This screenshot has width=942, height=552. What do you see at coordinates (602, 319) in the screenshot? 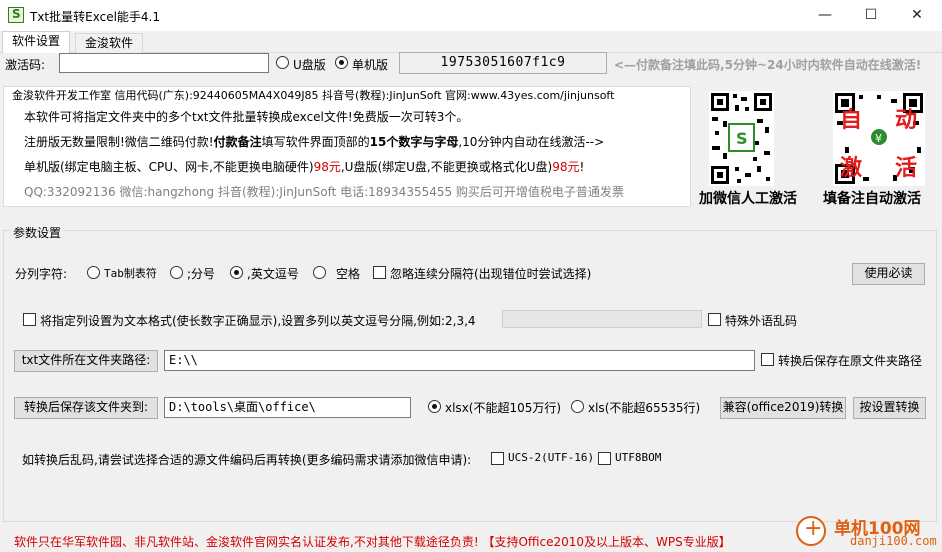
I see `text-format-columns-input` at bounding box center [602, 319].